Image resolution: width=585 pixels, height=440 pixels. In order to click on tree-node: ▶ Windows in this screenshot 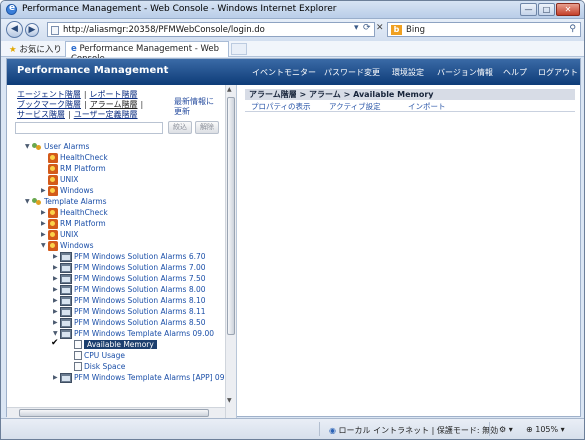, I will do `click(67, 190)`.